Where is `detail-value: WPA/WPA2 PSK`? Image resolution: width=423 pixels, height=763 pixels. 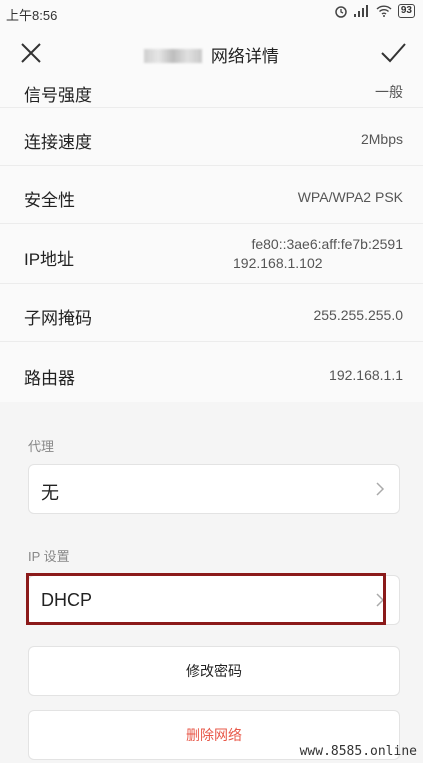 detail-value: WPA/WPA2 PSK is located at coordinates (350, 197).